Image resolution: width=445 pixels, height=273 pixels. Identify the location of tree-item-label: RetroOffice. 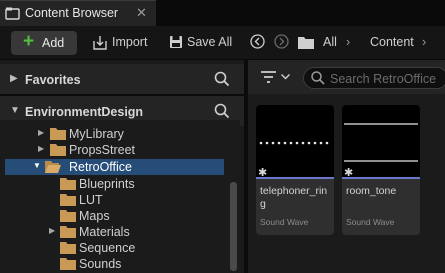
(100, 167).